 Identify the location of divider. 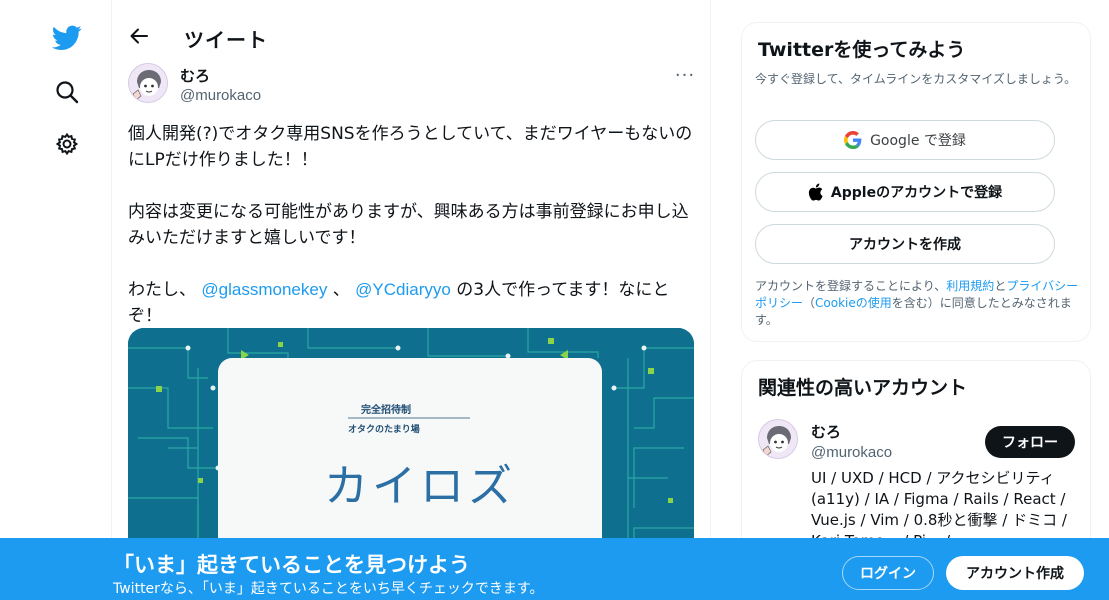
(409, 418).